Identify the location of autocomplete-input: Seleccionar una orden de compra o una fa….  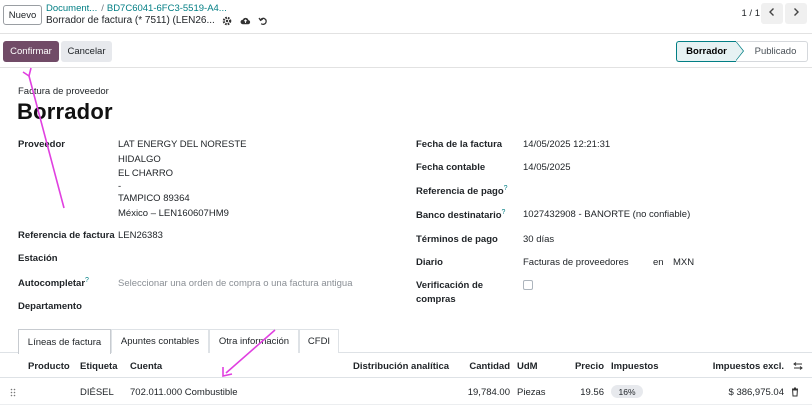
(235, 283).